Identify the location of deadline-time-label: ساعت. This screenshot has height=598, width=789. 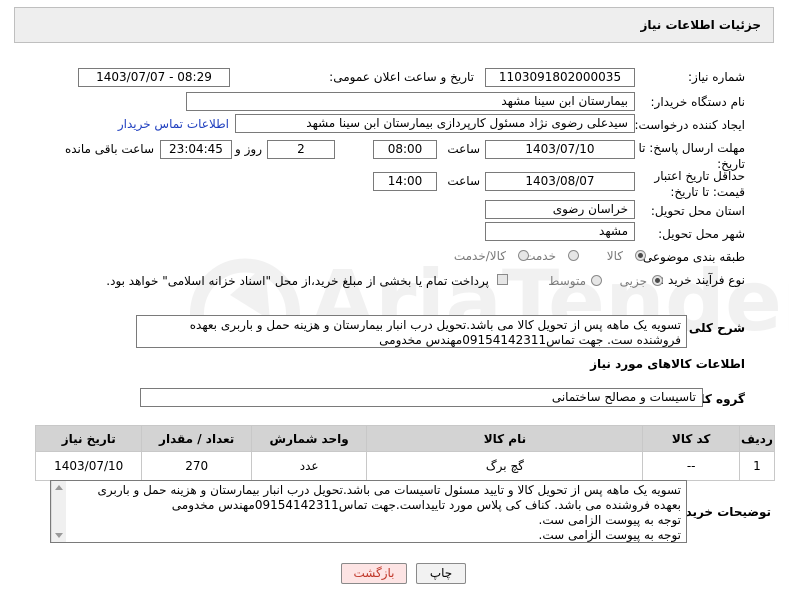
(463, 149).